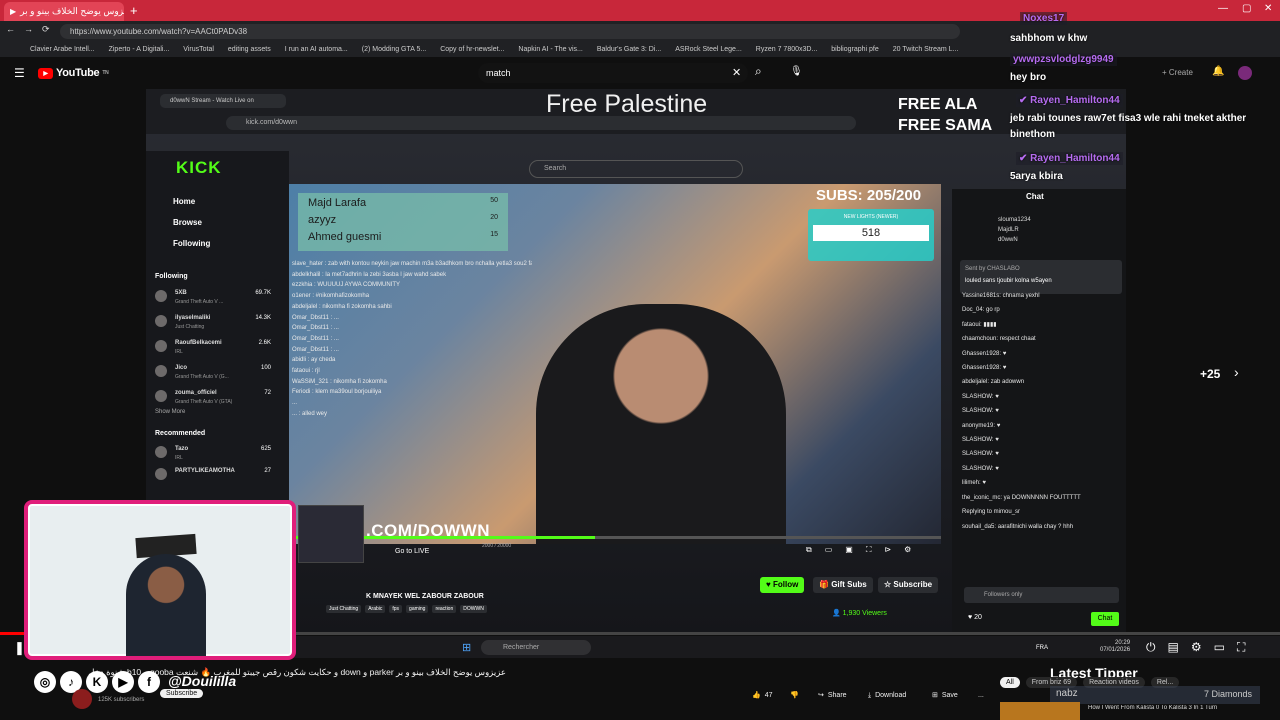  What do you see at coordinates (782, 585) in the screenshot?
I see `follow-button: ♥ Follow` at bounding box center [782, 585].